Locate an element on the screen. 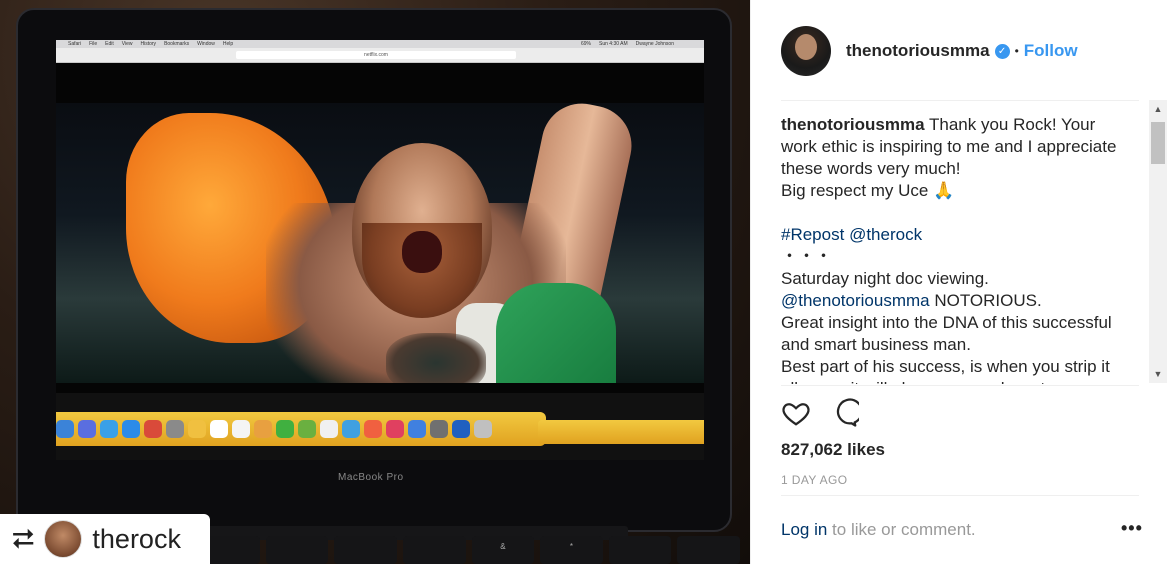  settings-icon is located at coordinates (439, 429).